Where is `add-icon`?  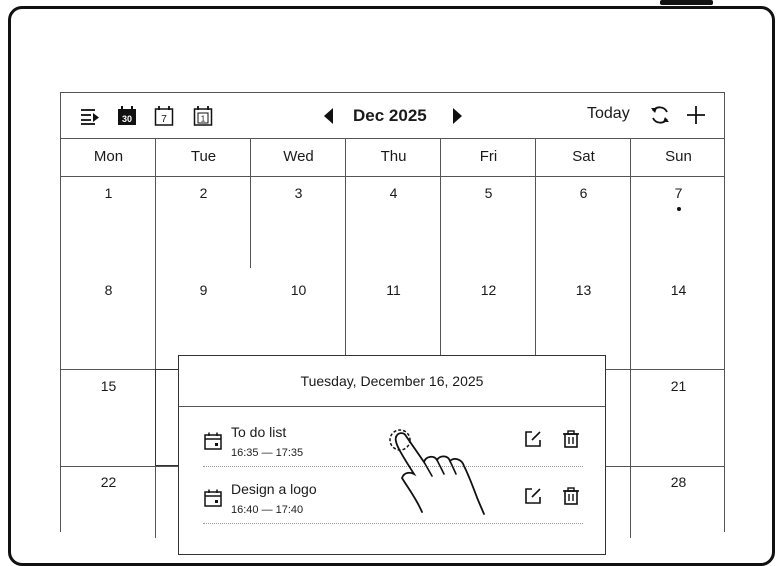
add-icon is located at coordinates (696, 115).